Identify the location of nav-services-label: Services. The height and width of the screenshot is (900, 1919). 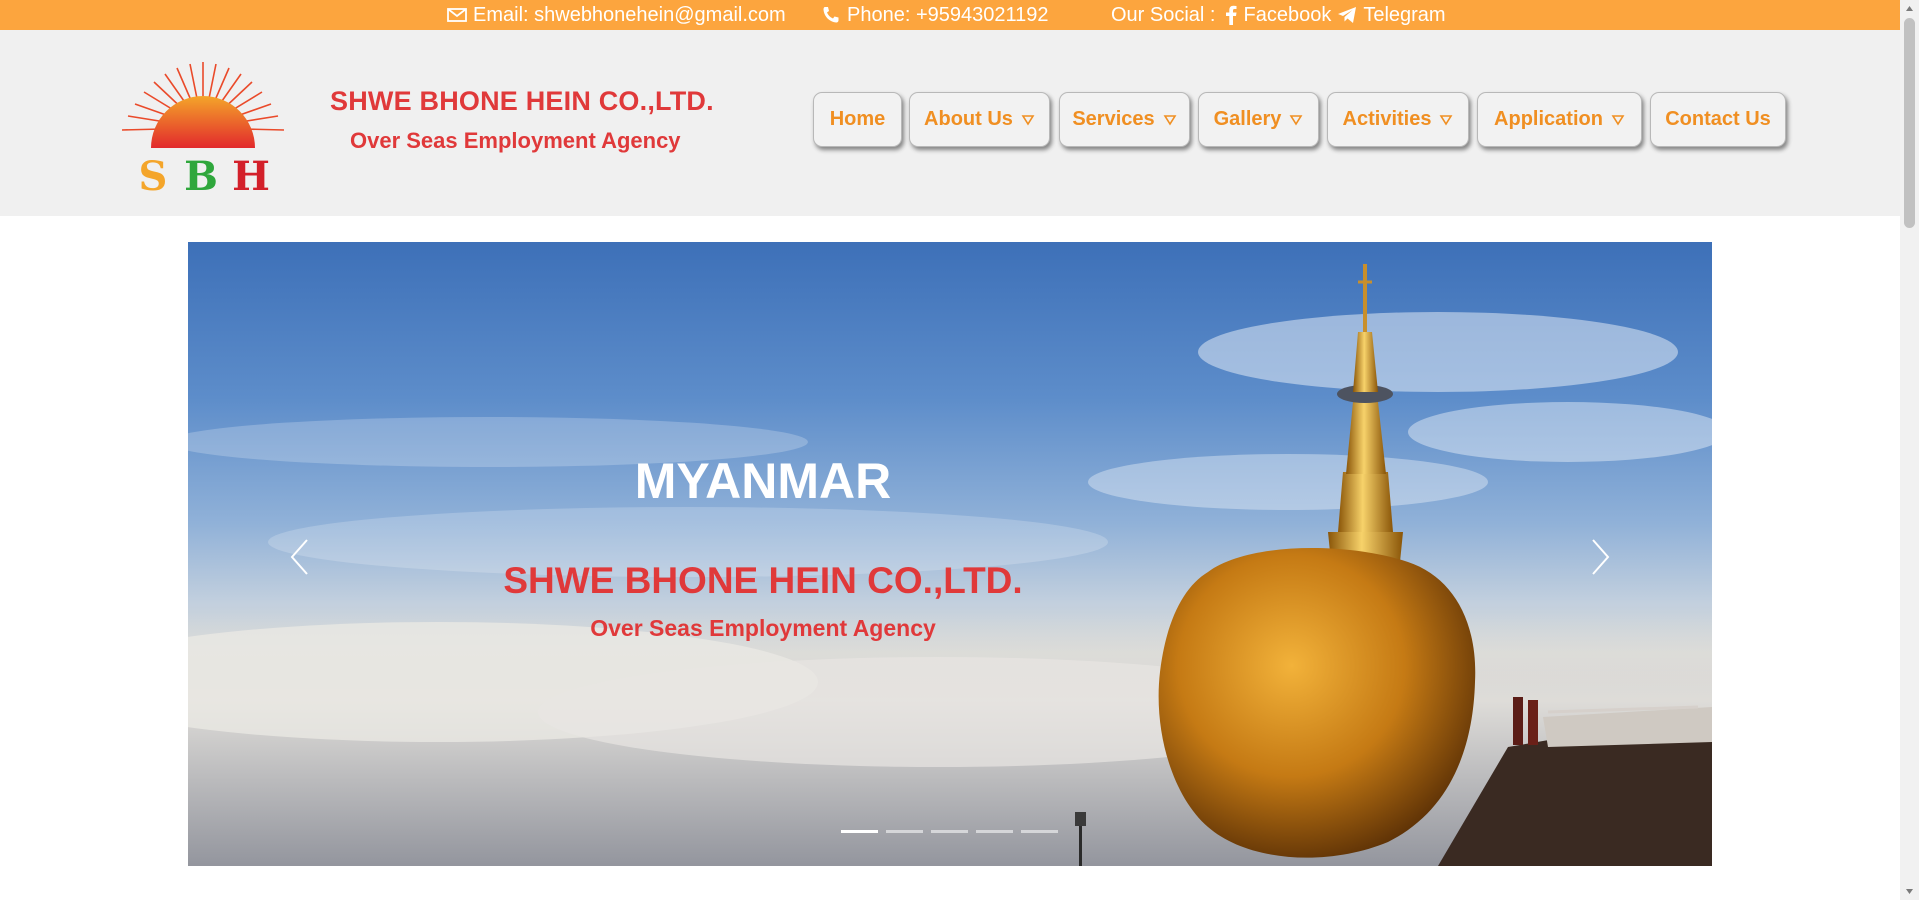
(1113, 119).